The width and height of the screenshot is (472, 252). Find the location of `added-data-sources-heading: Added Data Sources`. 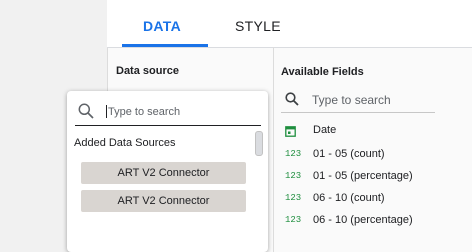

added-data-sources-heading: Added Data Sources is located at coordinates (125, 143).